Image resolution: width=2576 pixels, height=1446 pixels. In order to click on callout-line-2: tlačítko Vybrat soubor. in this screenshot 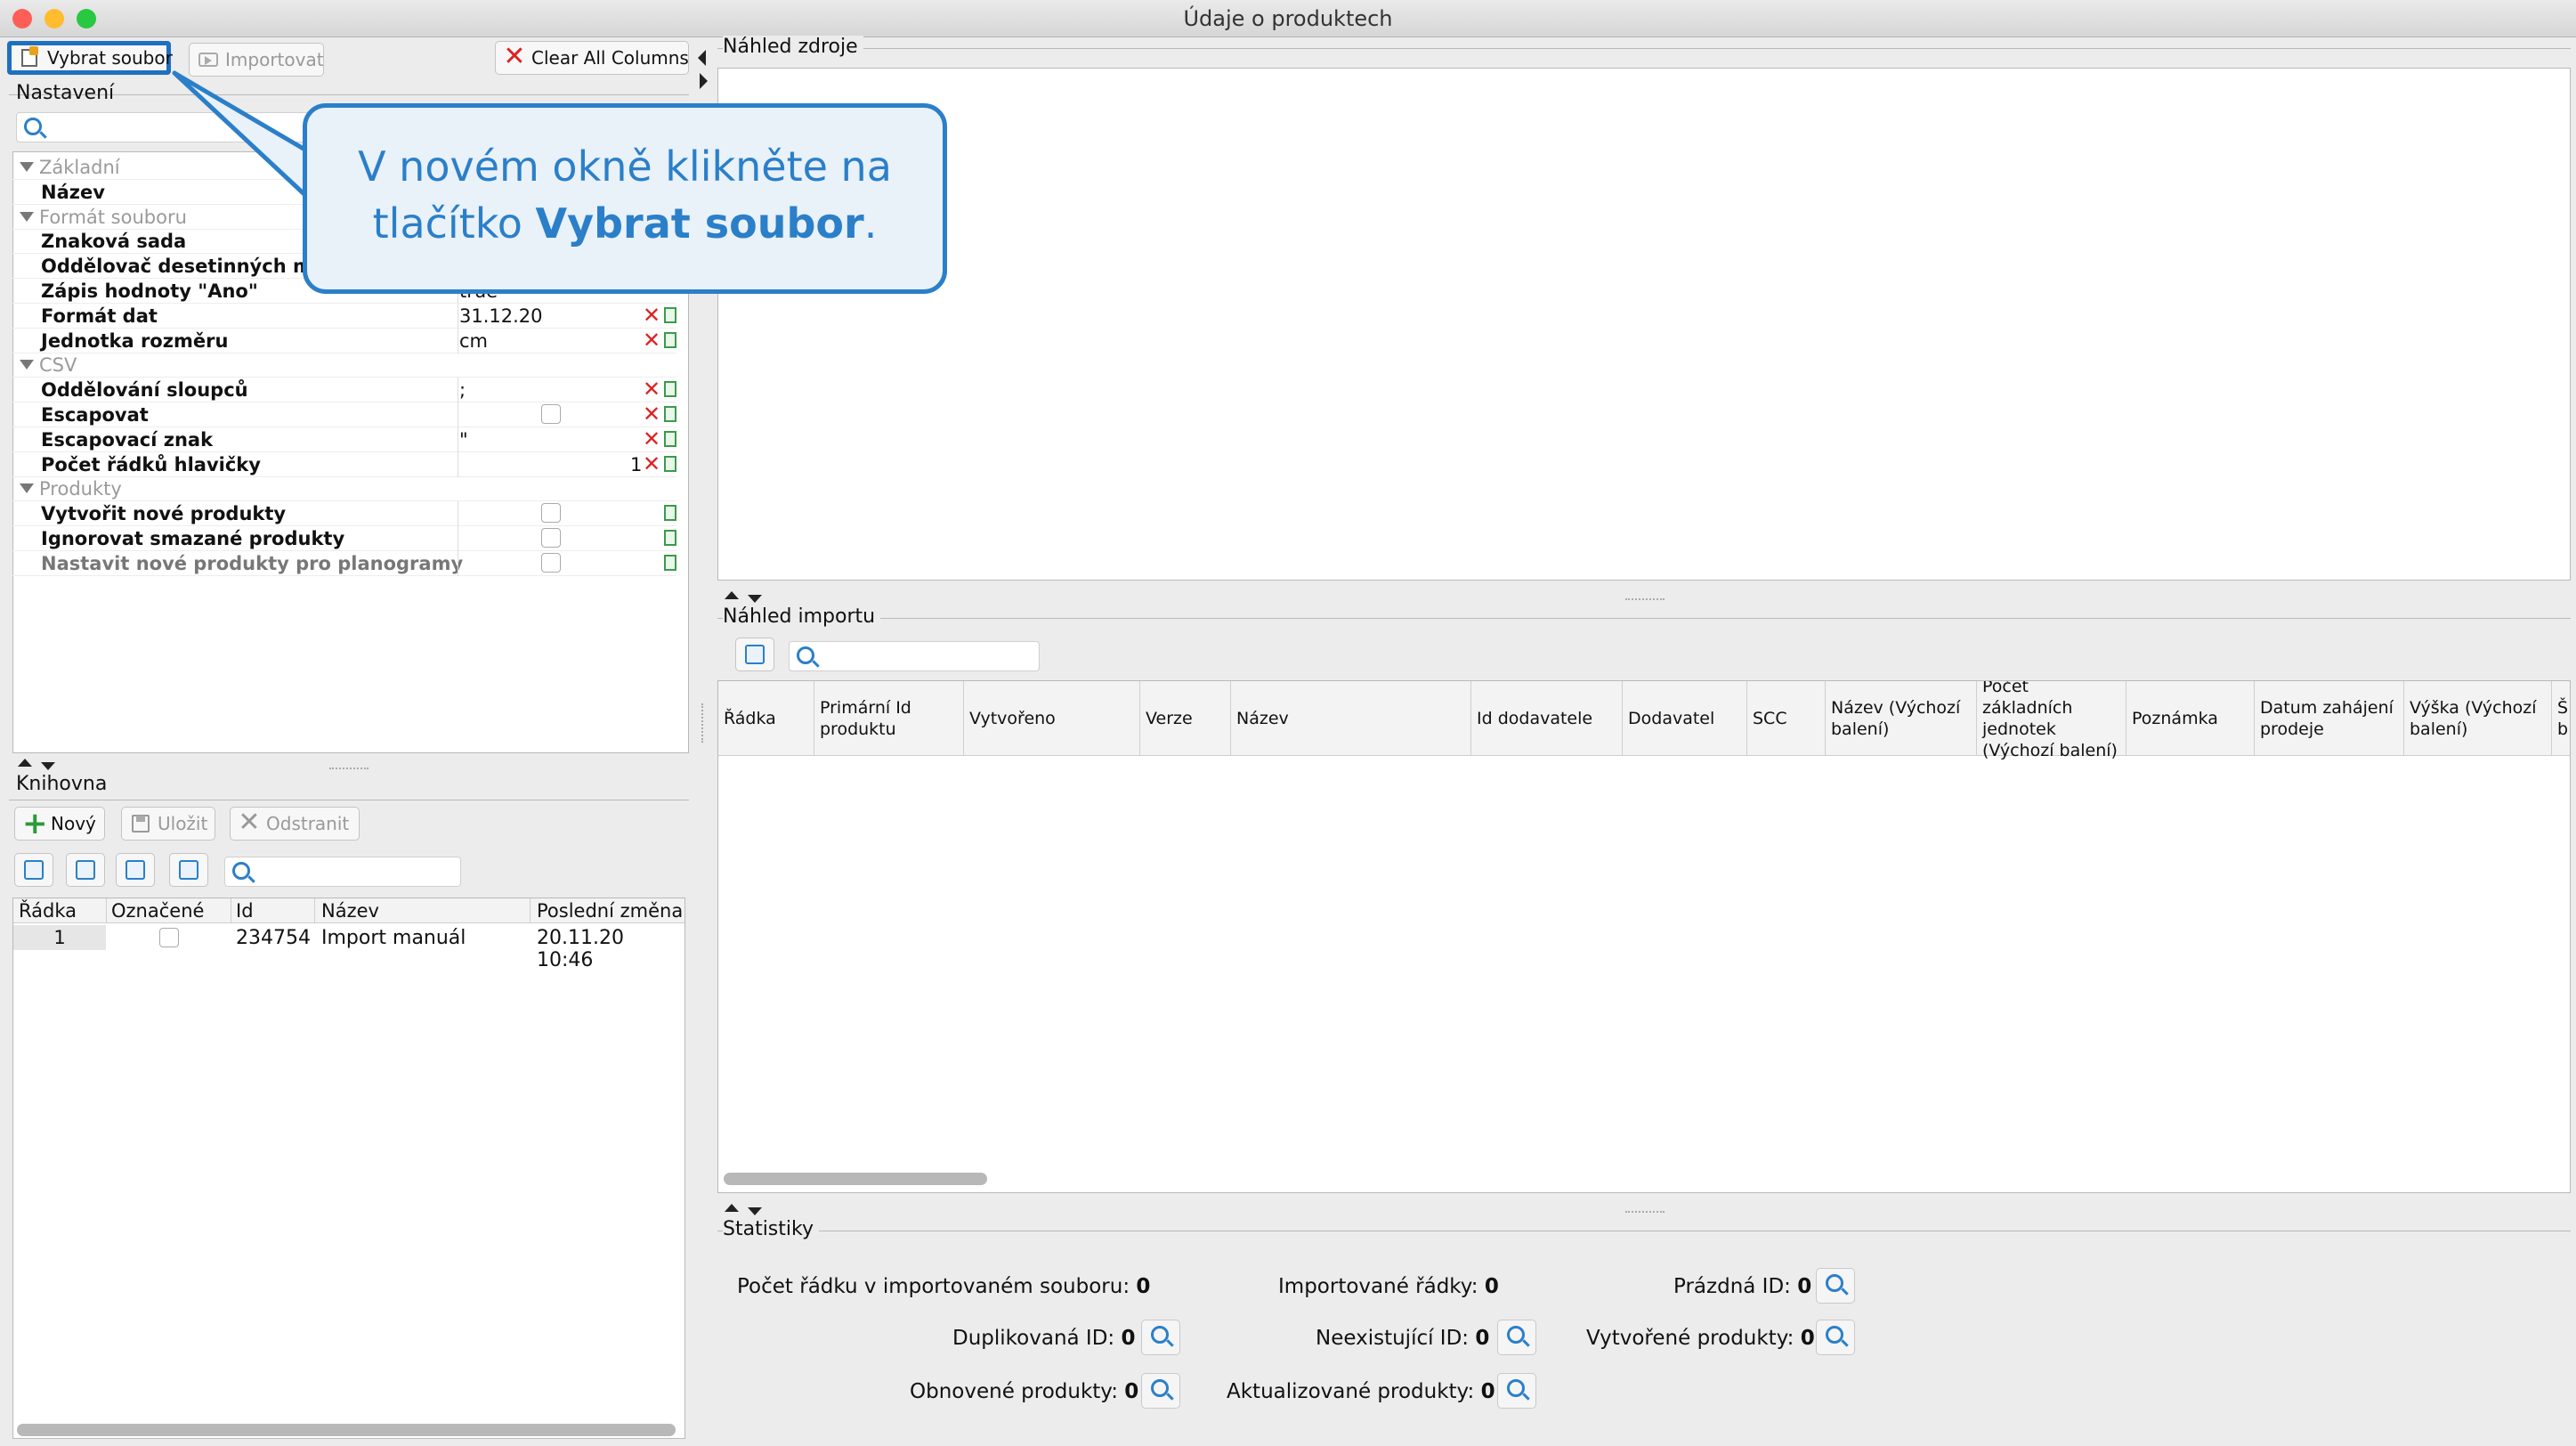, I will do `click(625, 223)`.